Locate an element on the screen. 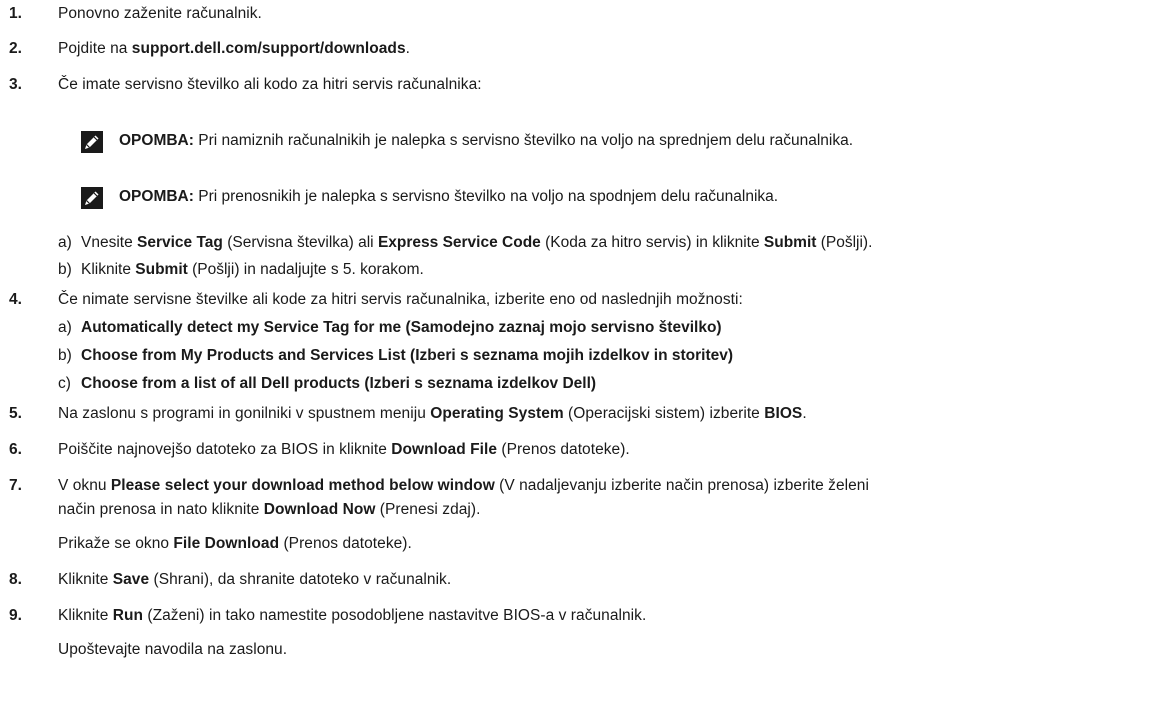  text-run: Vnesite is located at coordinates (109, 242).